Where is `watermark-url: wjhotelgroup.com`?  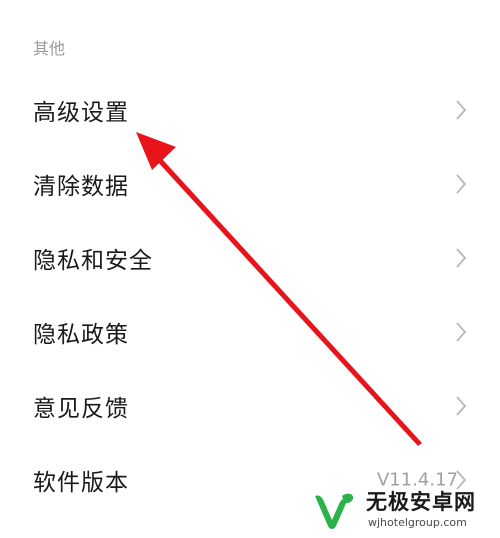
watermark-url: wjhotelgroup.com is located at coordinates (417, 522).